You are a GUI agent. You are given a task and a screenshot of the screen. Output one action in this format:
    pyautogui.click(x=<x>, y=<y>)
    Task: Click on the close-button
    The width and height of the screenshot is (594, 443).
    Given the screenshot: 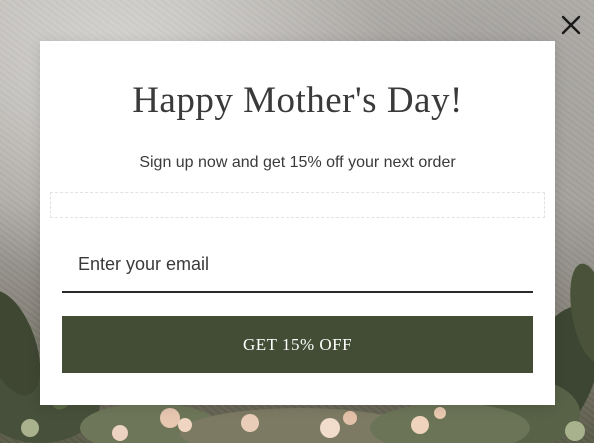 What is the action you would take?
    pyautogui.click(x=571, y=25)
    